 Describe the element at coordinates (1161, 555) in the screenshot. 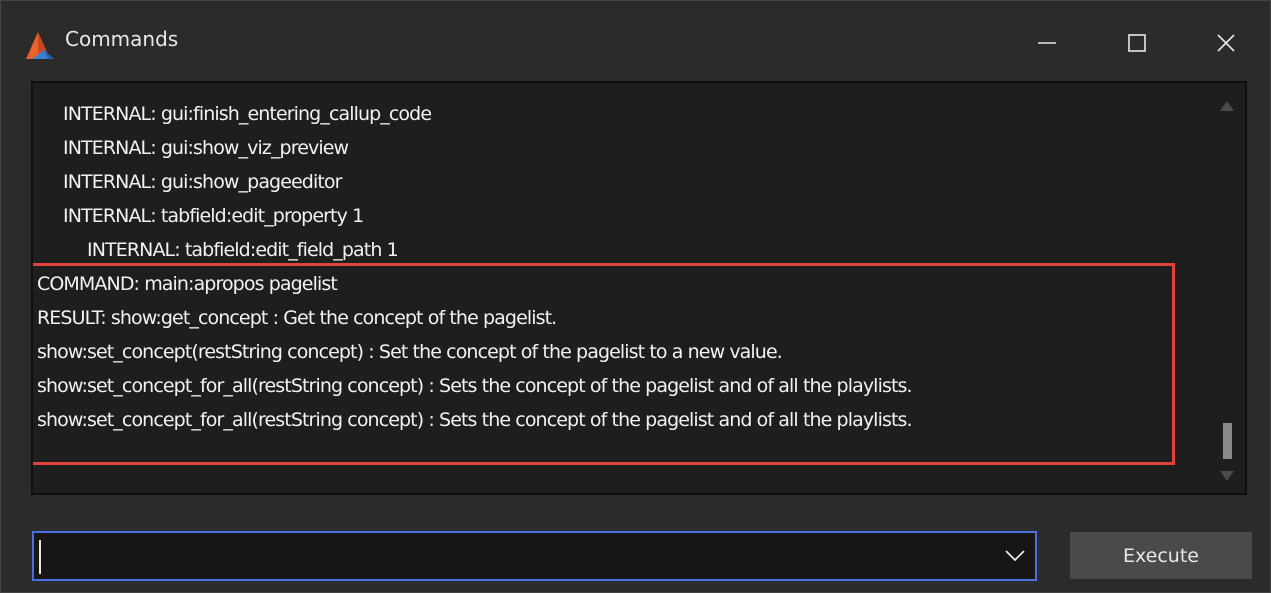

I see `execute-button: Execute` at that location.